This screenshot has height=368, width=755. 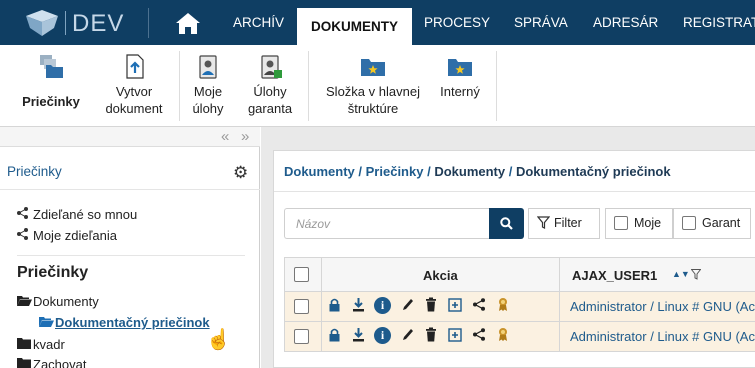 I want to click on internal-folder-star-icon, so click(x=460, y=67).